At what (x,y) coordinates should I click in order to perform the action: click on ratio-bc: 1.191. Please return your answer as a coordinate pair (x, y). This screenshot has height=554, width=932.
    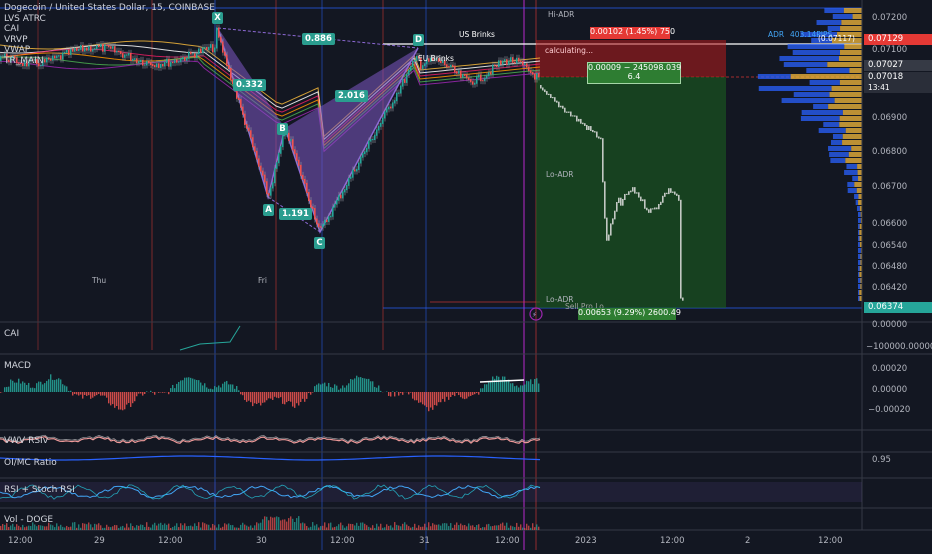
    Looking at the image, I should click on (295, 214).